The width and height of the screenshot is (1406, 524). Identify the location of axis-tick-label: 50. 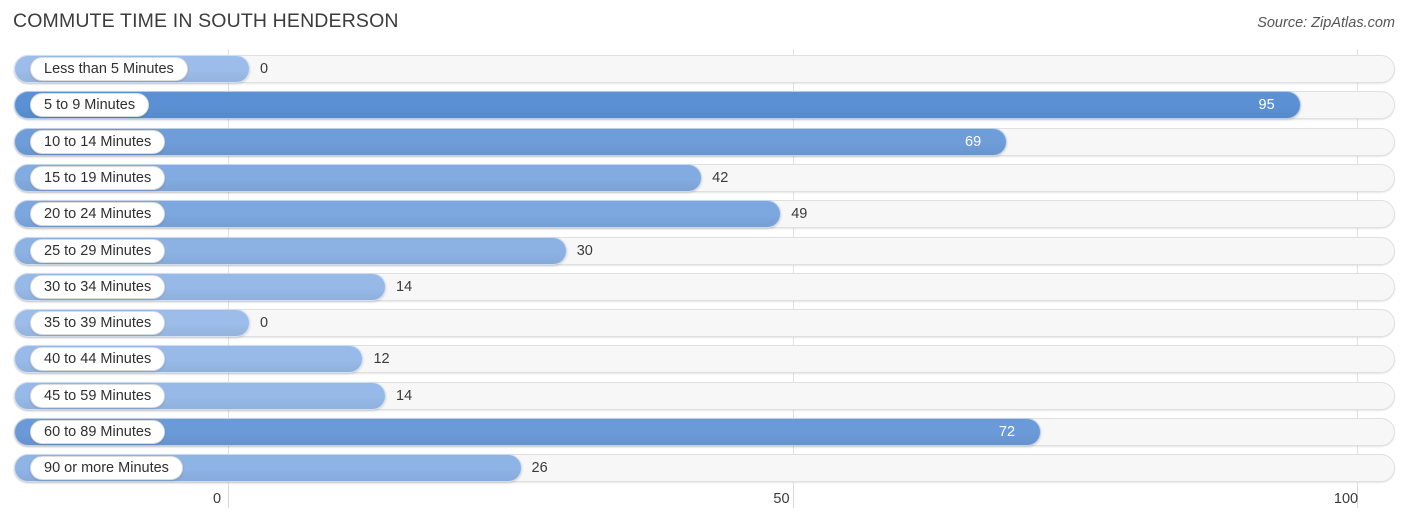
(781, 499).